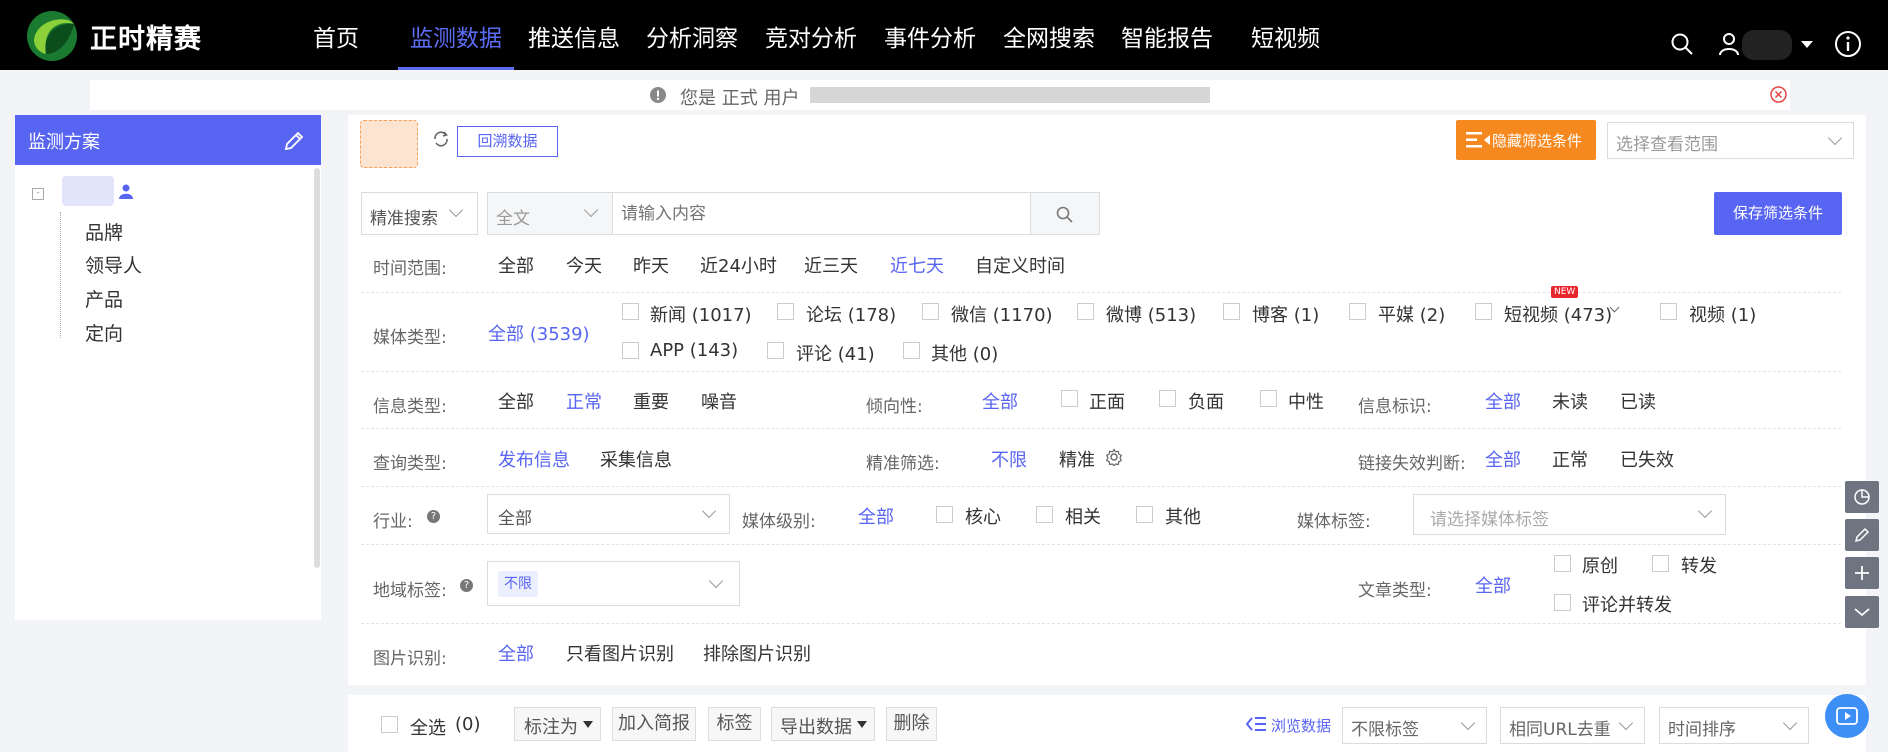 This screenshot has height=752, width=1888. Describe the element at coordinates (38, 194) in the screenshot. I see `tree-collapse-icon: -` at that location.